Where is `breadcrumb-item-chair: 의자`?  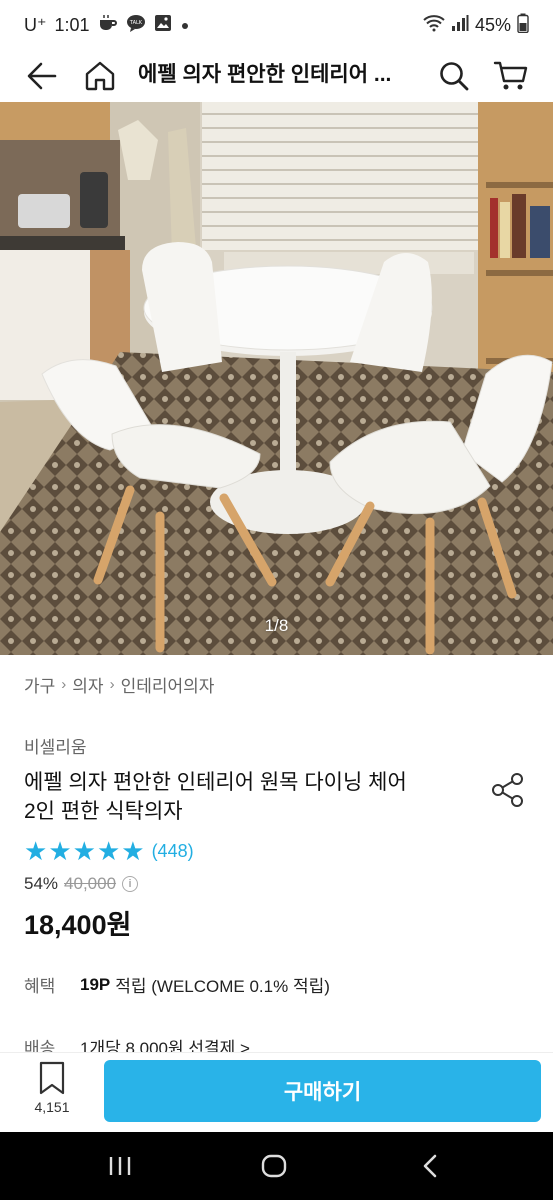 breadcrumb-item-chair: 의자 is located at coordinates (87, 684).